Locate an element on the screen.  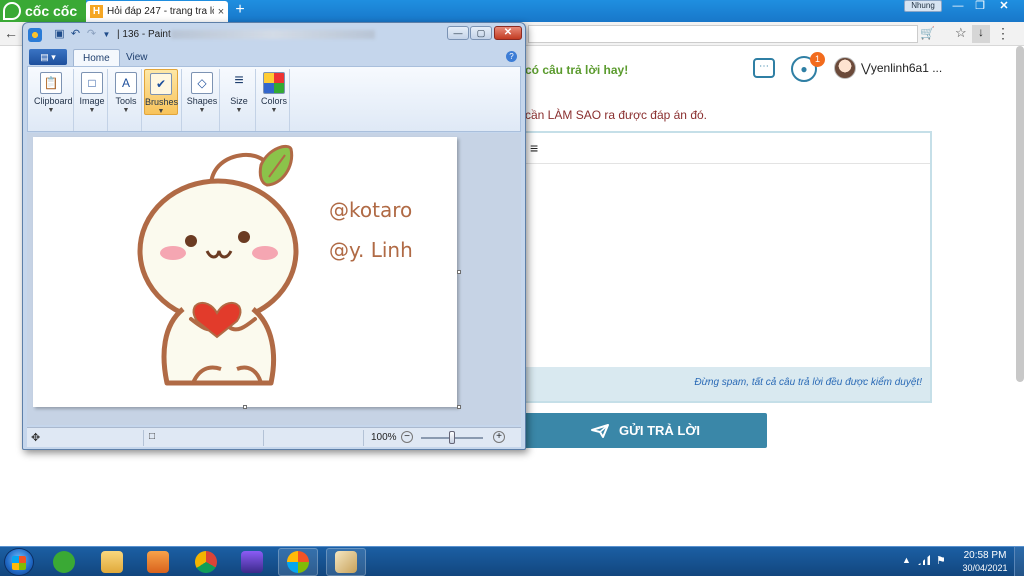
editor-toolbar: ≡ is located at coordinates (726, 148).